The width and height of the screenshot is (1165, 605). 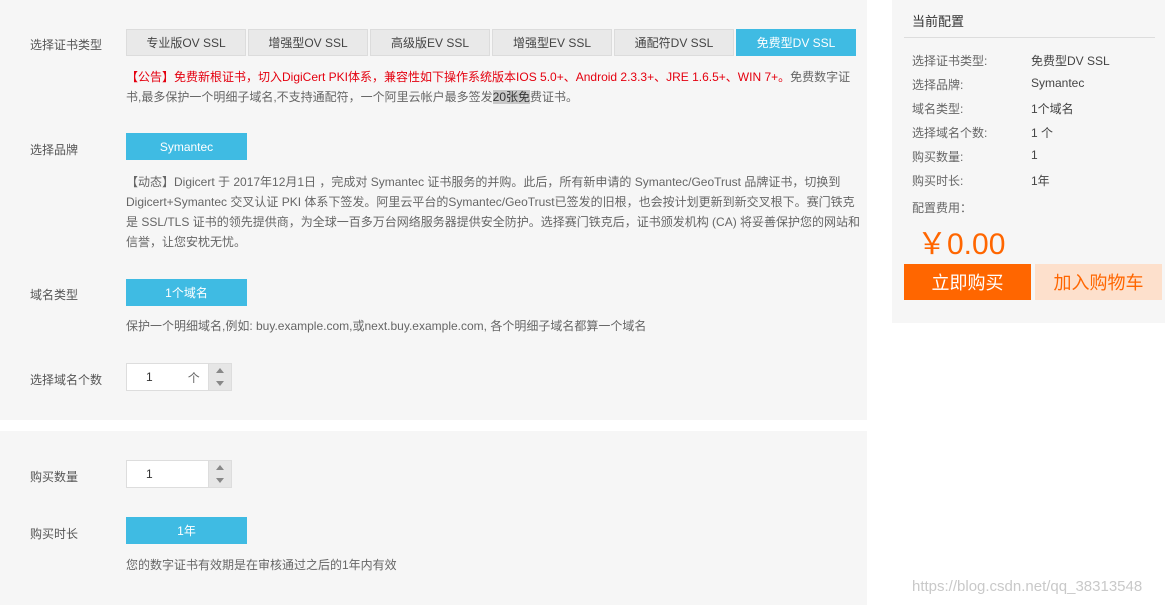 What do you see at coordinates (1058, 83) in the screenshot?
I see `config-value: Symantec` at bounding box center [1058, 83].